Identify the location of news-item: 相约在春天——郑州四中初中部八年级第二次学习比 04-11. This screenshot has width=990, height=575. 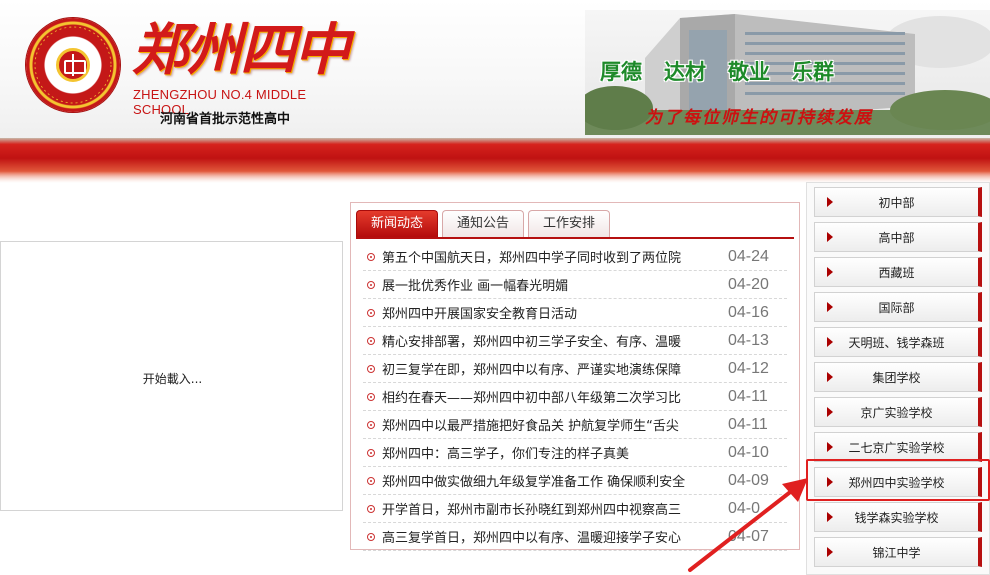
(575, 397).